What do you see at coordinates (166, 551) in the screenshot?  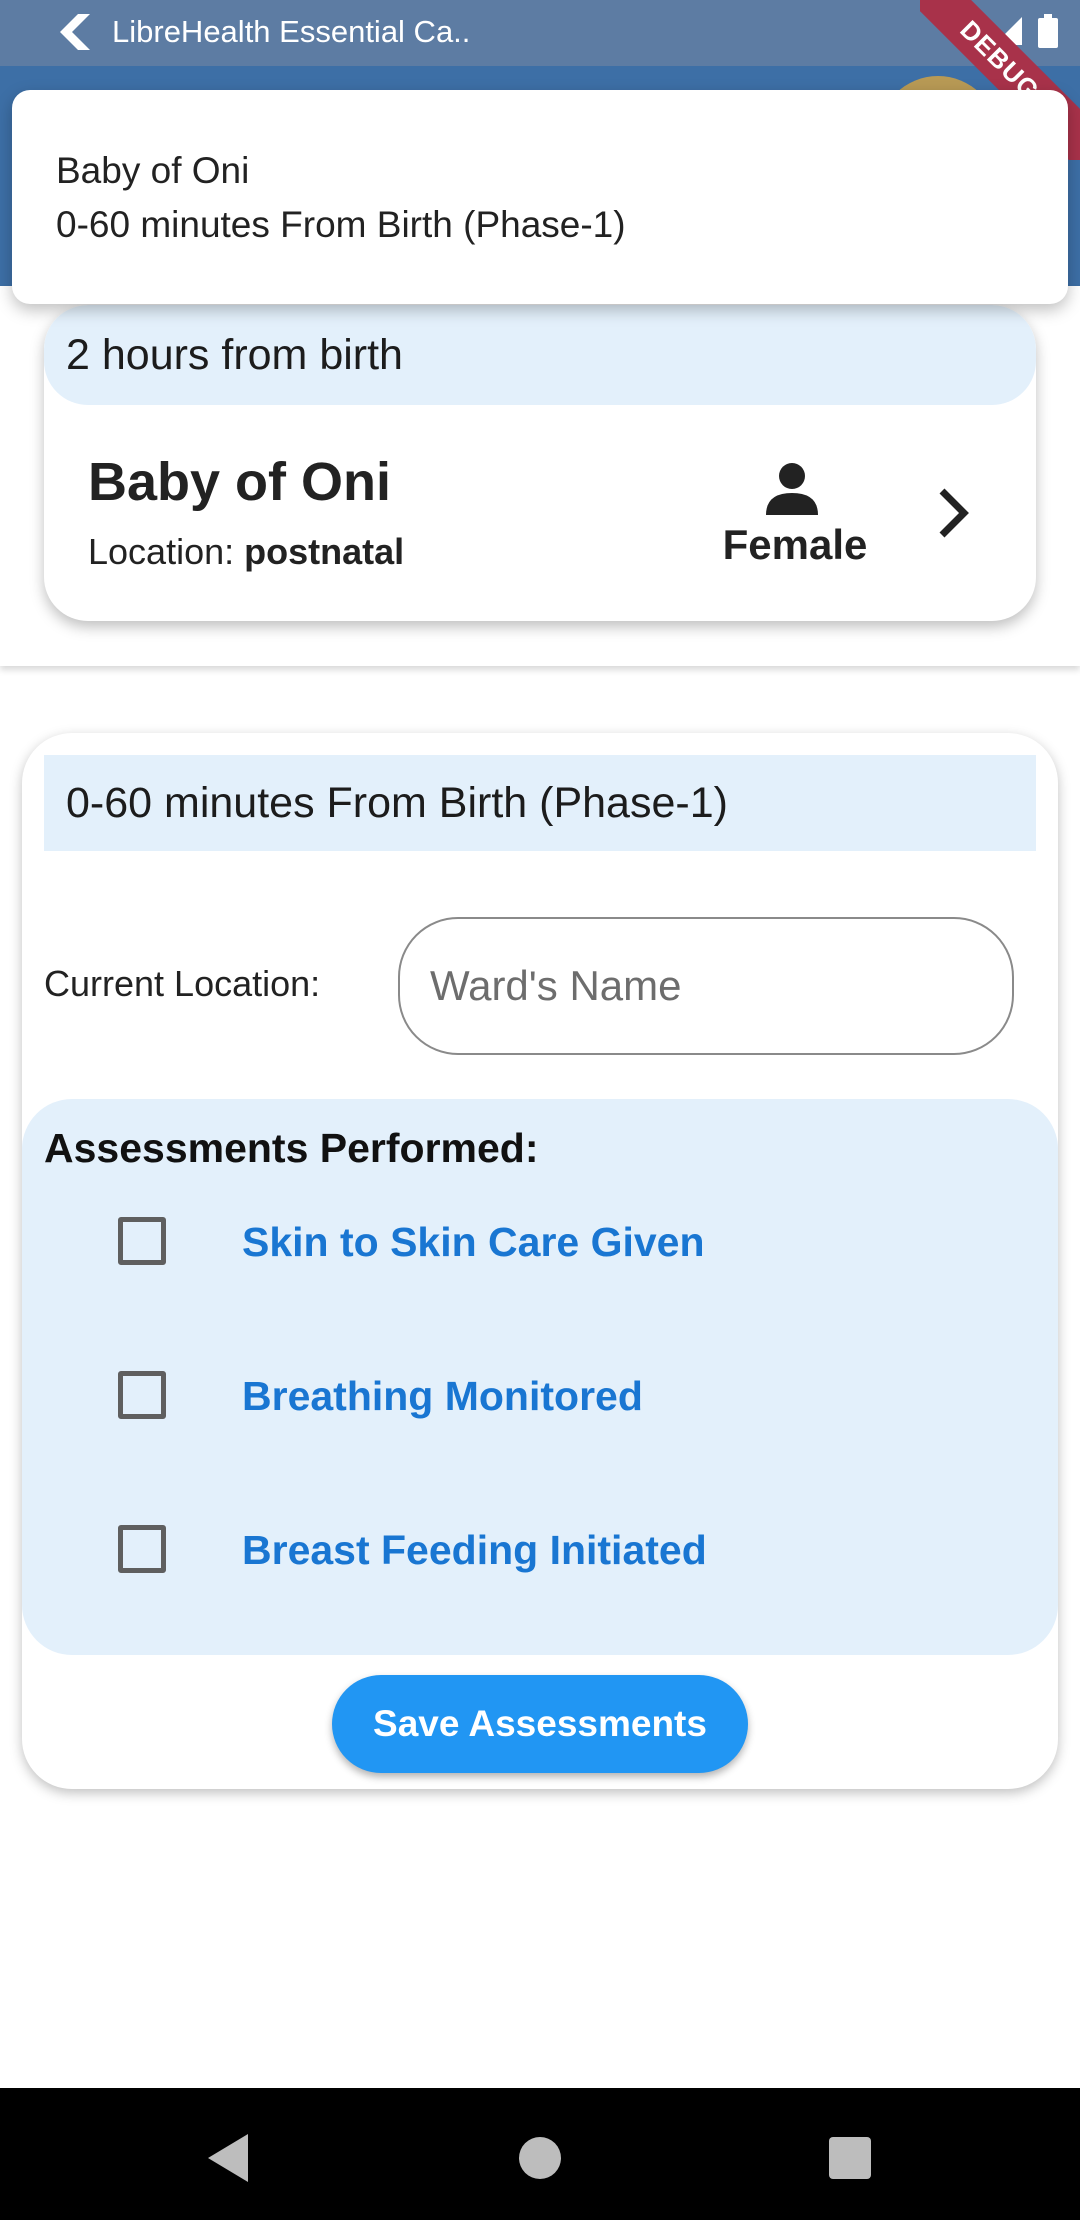 I see `location-label: Location:` at bounding box center [166, 551].